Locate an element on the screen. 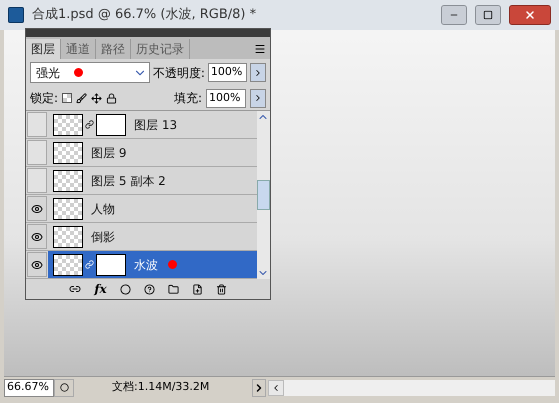 The image size is (559, 403). fill-label: 填充: is located at coordinates (188, 98).